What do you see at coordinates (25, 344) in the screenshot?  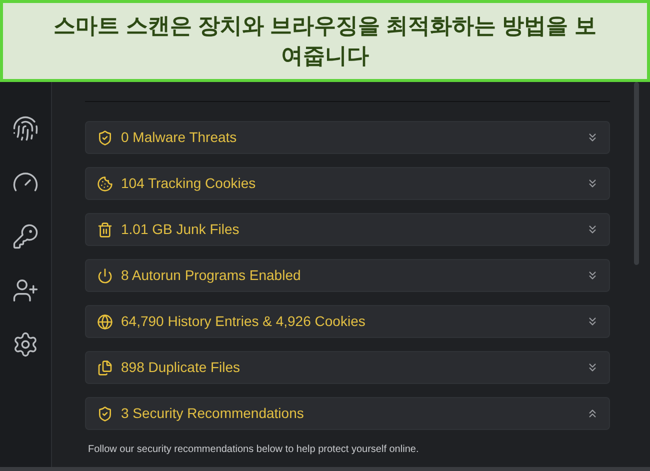 I see `settings-icon` at bounding box center [25, 344].